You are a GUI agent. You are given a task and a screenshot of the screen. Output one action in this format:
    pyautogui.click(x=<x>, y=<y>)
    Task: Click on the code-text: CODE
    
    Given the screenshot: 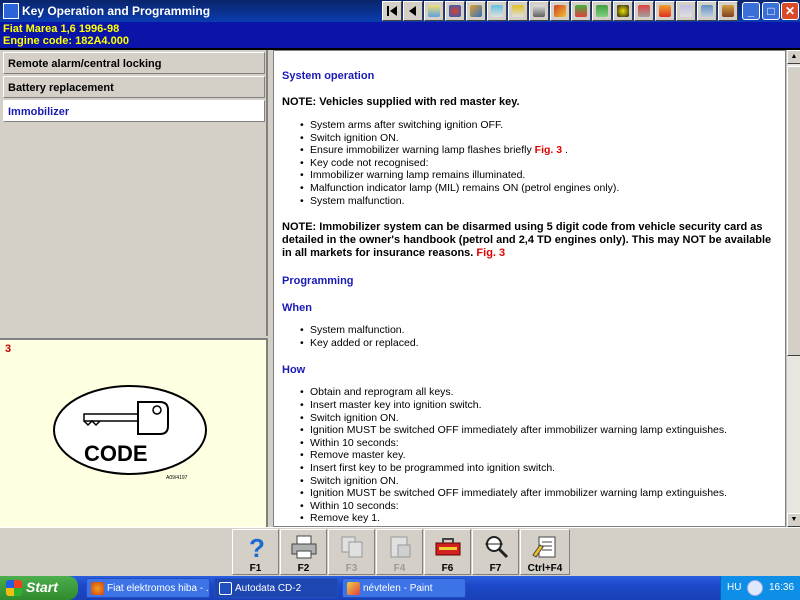 What is the action you would take?
    pyautogui.click(x=116, y=453)
    